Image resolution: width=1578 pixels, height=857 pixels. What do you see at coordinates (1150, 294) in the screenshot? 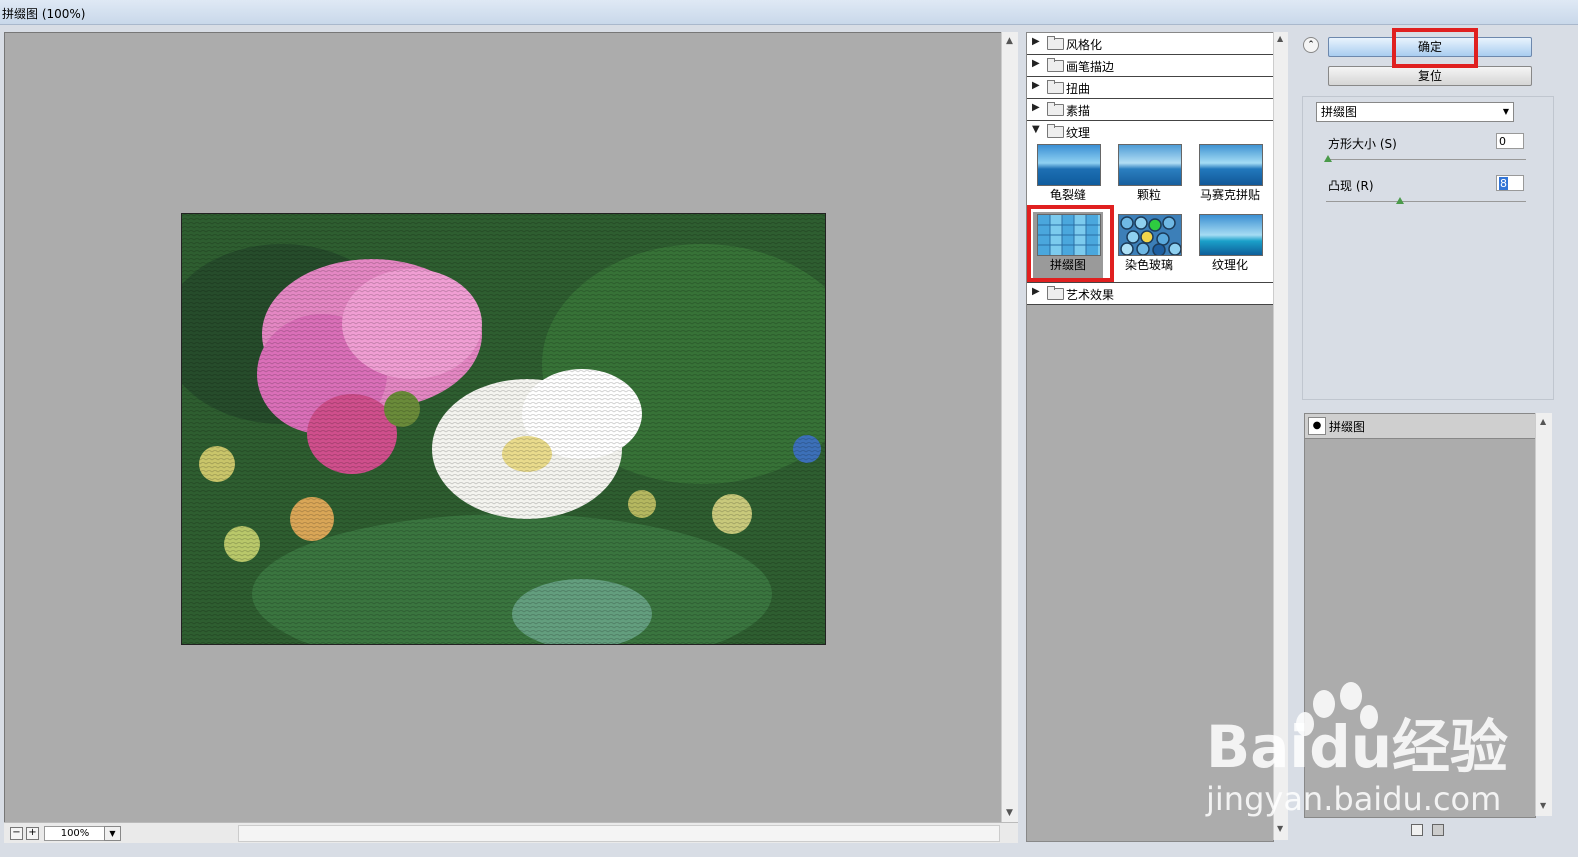
I see `category-artistic: ▶ 艺术效果` at bounding box center [1150, 294].